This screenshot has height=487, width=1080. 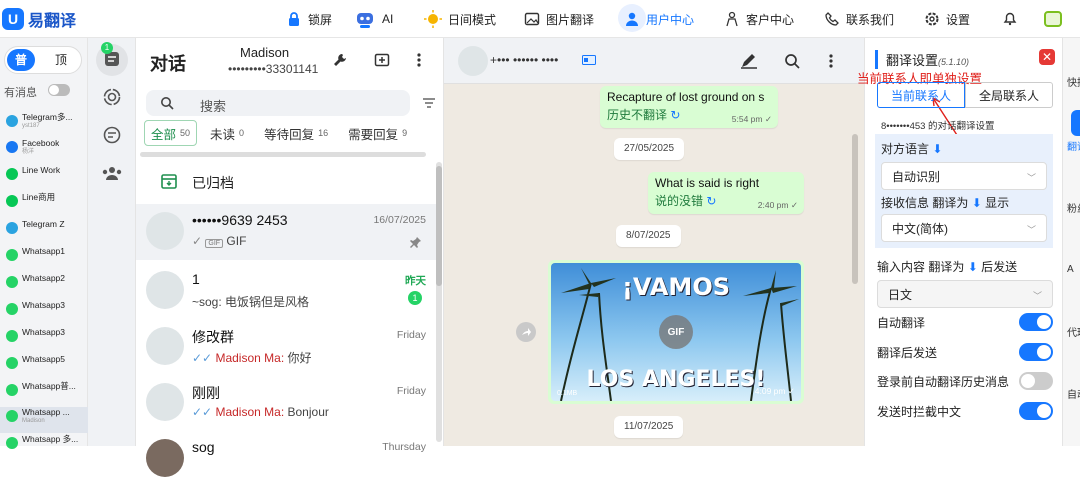 I want to click on contact-avatar, so click(x=473, y=61).